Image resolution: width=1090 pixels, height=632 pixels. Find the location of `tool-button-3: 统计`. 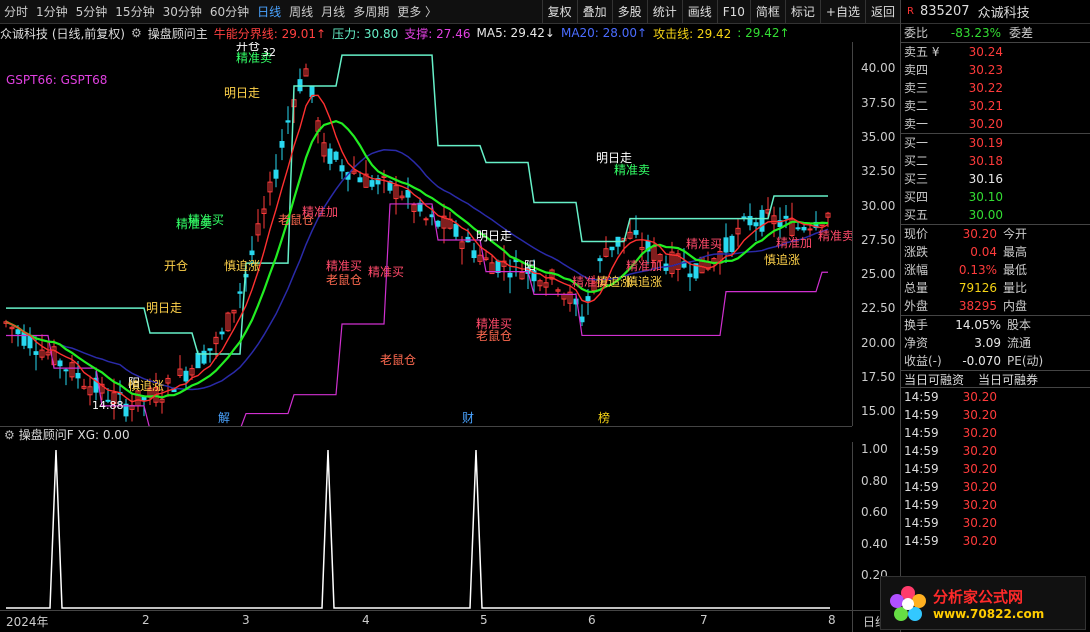

tool-button-3: 统计 is located at coordinates (664, 12).